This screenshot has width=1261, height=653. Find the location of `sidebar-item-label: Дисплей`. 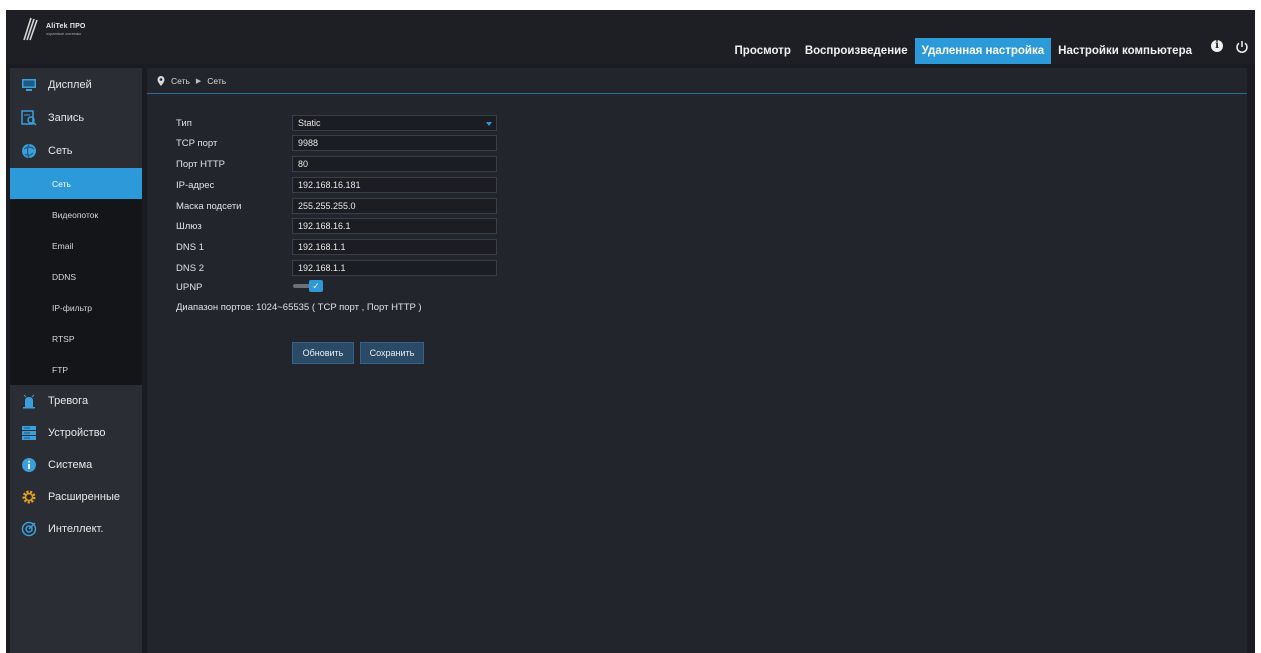

sidebar-item-label: Дисплей is located at coordinates (70, 85).